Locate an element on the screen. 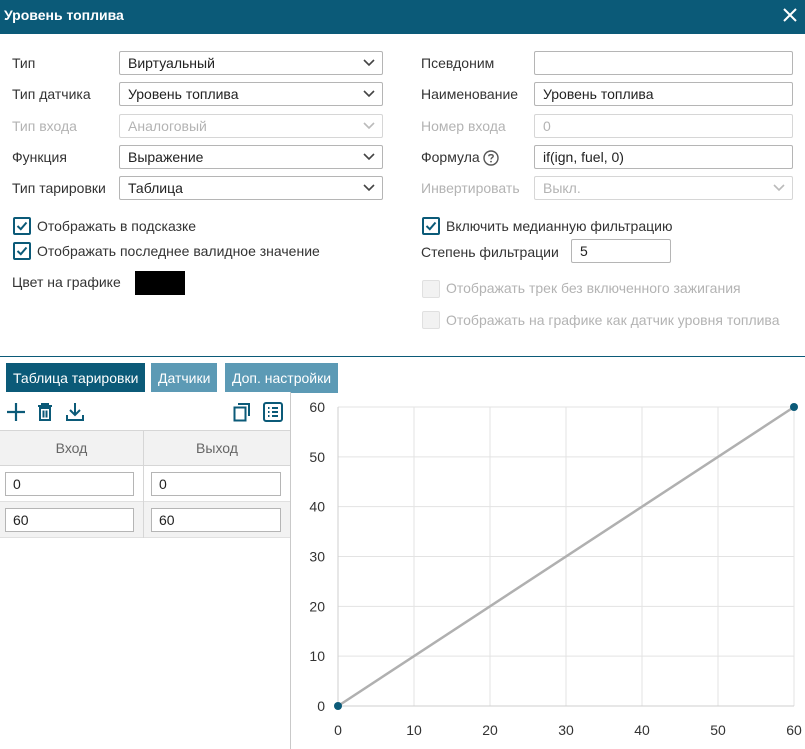 This screenshot has width=805, height=749. invert-label: Инвертировать is located at coordinates (470, 188).